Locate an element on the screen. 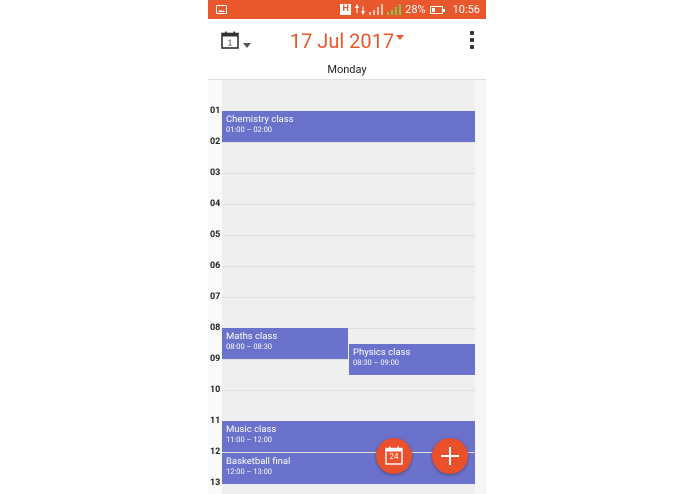  date-picker: 17 Jul 2017 is located at coordinates (347, 41).